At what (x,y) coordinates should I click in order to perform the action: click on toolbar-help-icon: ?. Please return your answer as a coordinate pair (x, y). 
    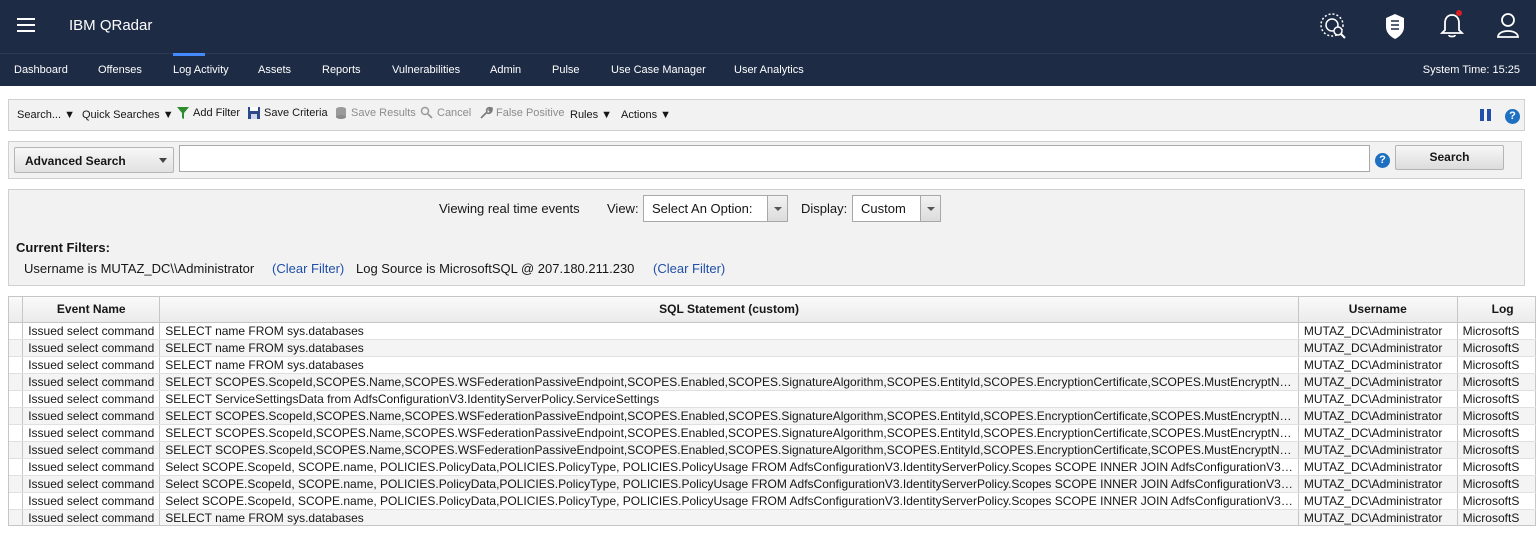
    Looking at the image, I should click on (1512, 116).